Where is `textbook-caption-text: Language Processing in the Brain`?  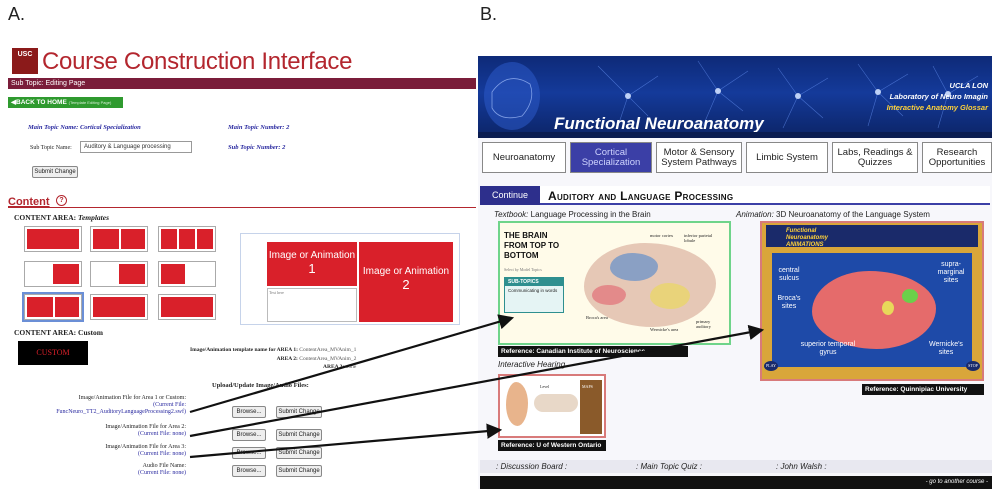
textbook-caption-text: Language Processing in the Brain is located at coordinates (590, 214).